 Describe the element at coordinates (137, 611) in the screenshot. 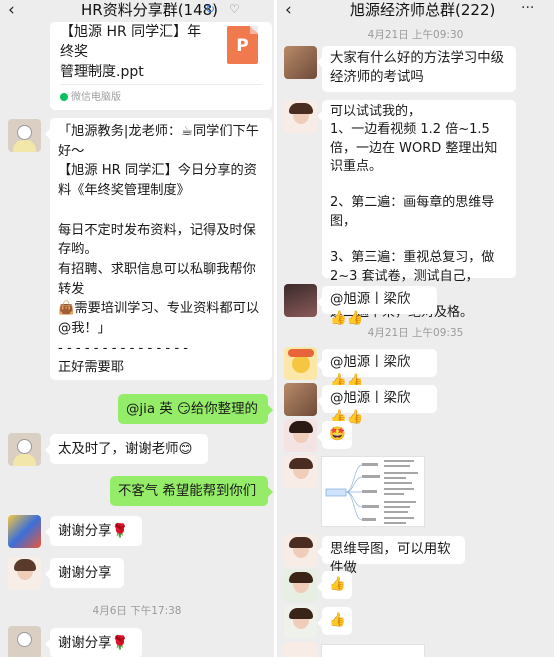

I see `timestamp: 4月6日 下午17:38` at that location.